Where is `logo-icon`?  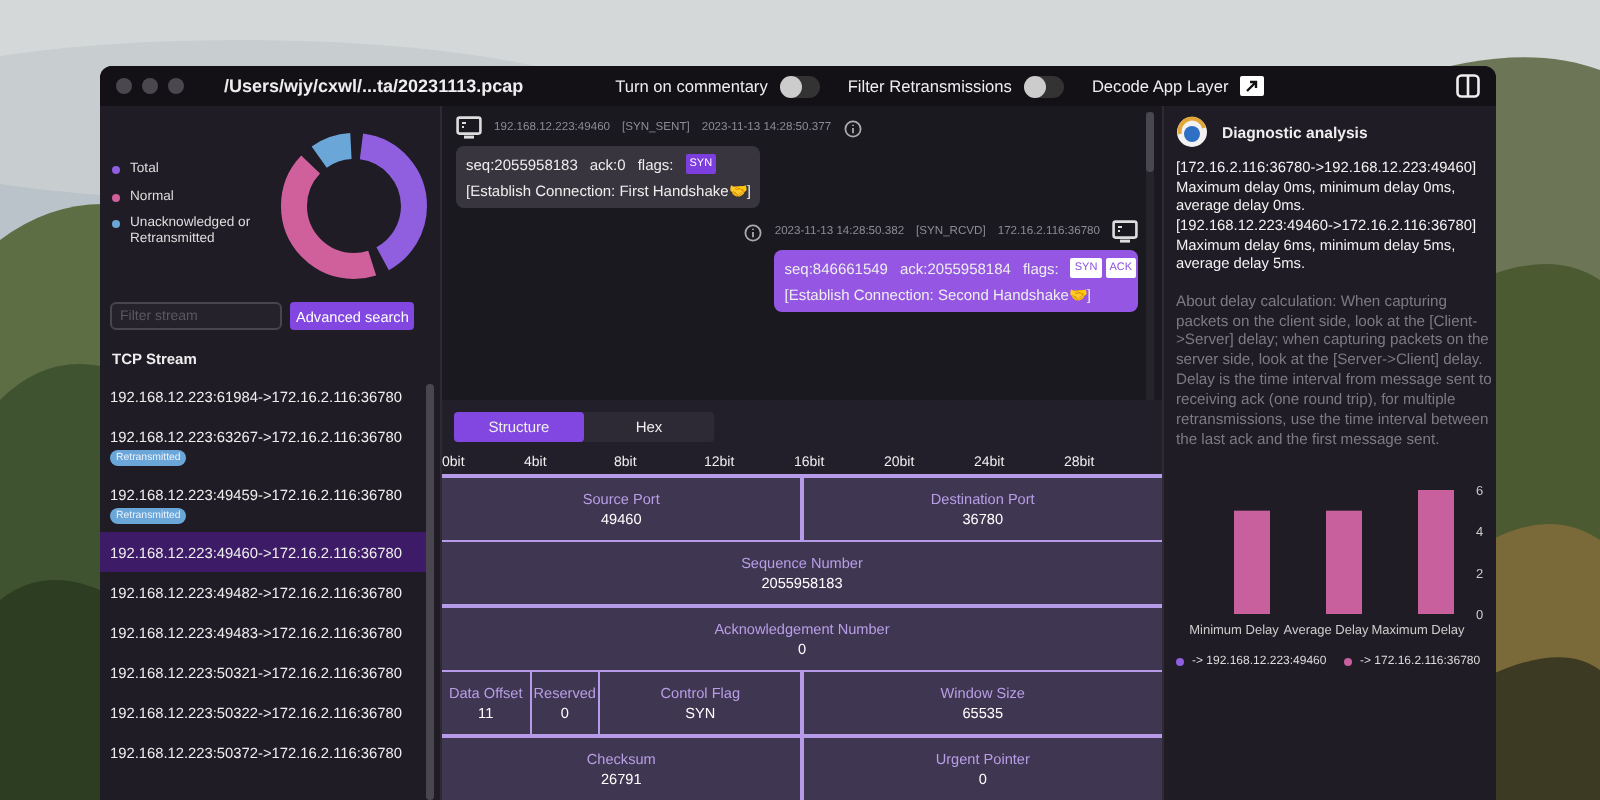
logo-icon is located at coordinates (1192, 132).